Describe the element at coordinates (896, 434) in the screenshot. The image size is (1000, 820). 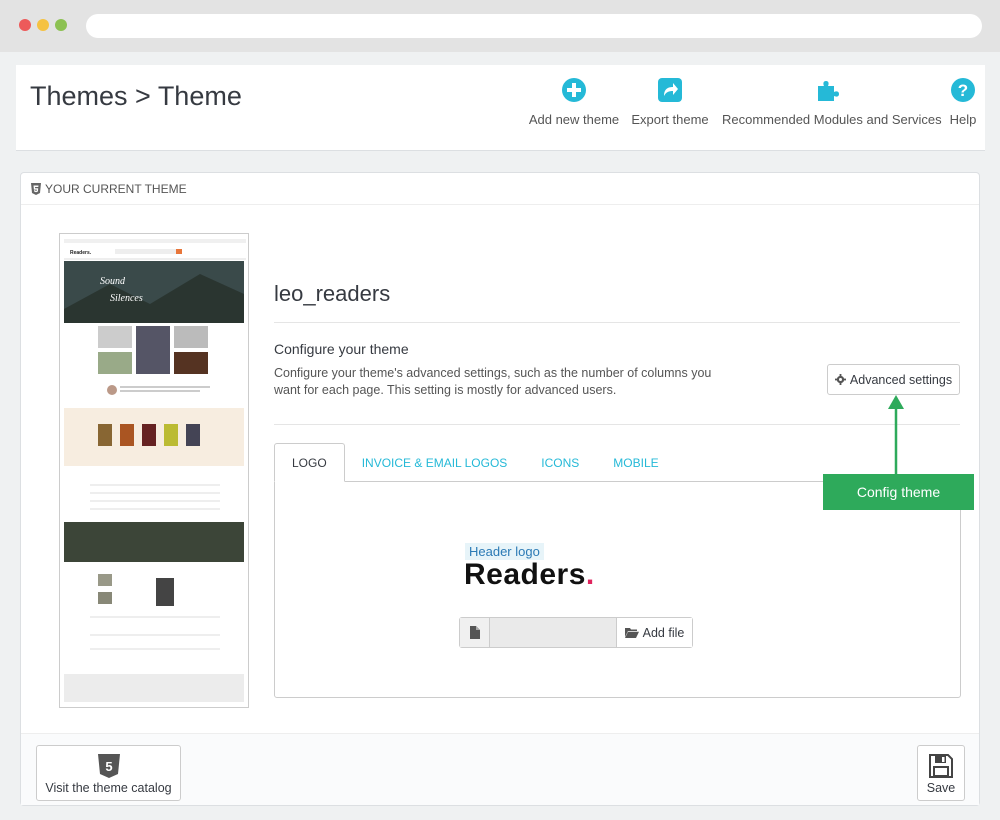
I see `callout-arrow` at that location.